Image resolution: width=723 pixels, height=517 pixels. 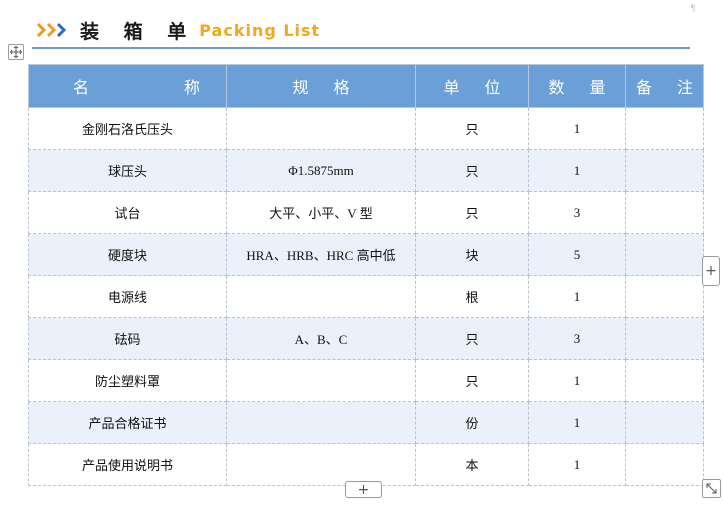 I want to click on header-name-left: 名, so click(x=81, y=87).